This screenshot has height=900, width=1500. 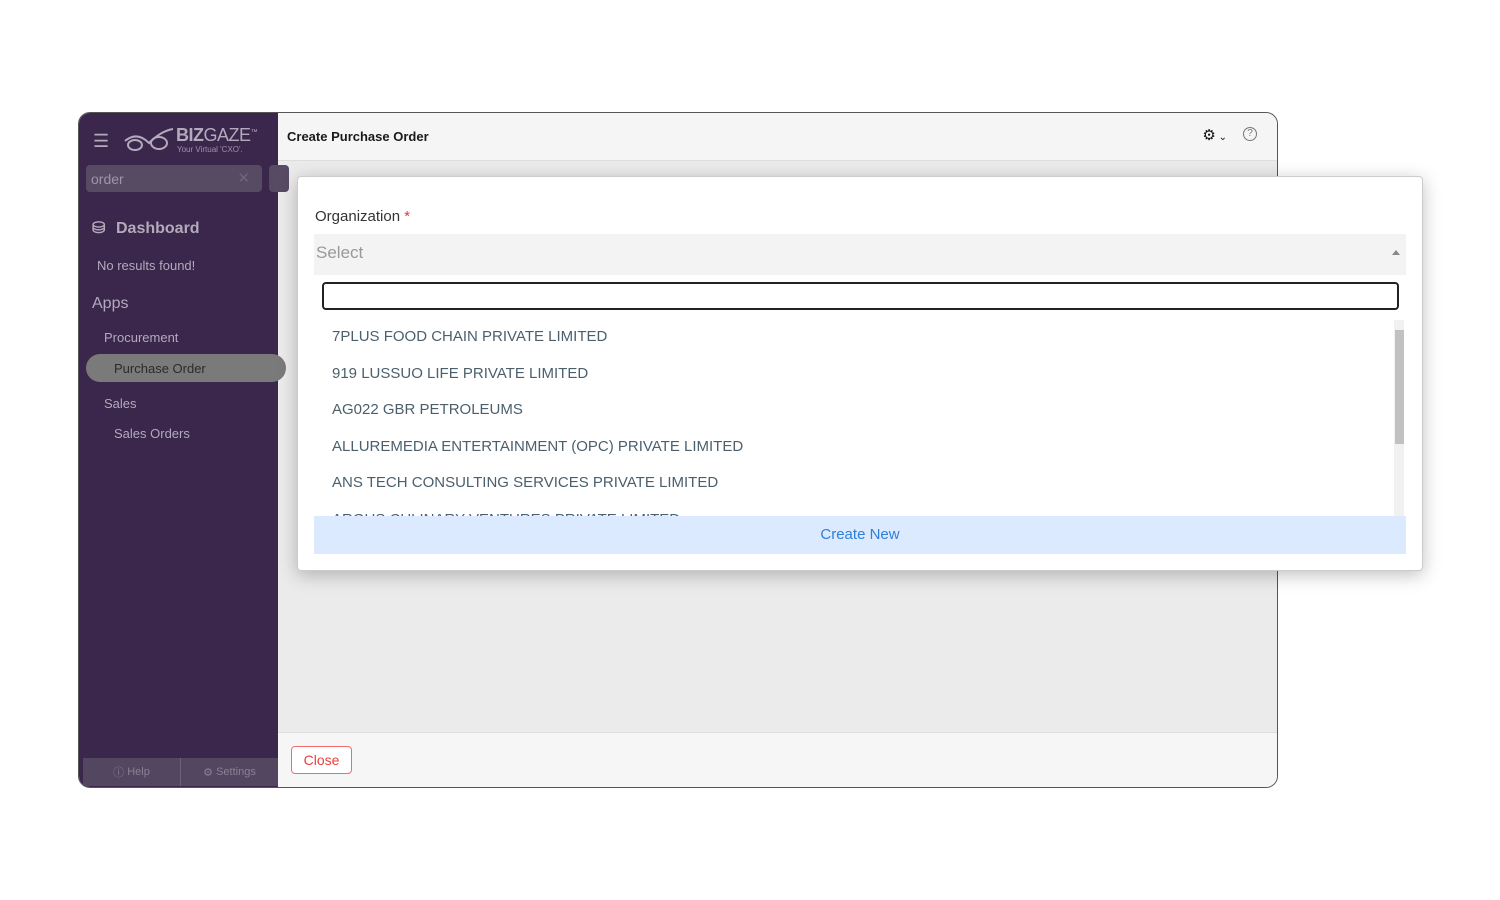 I want to click on help-label: Help, so click(x=138, y=772).